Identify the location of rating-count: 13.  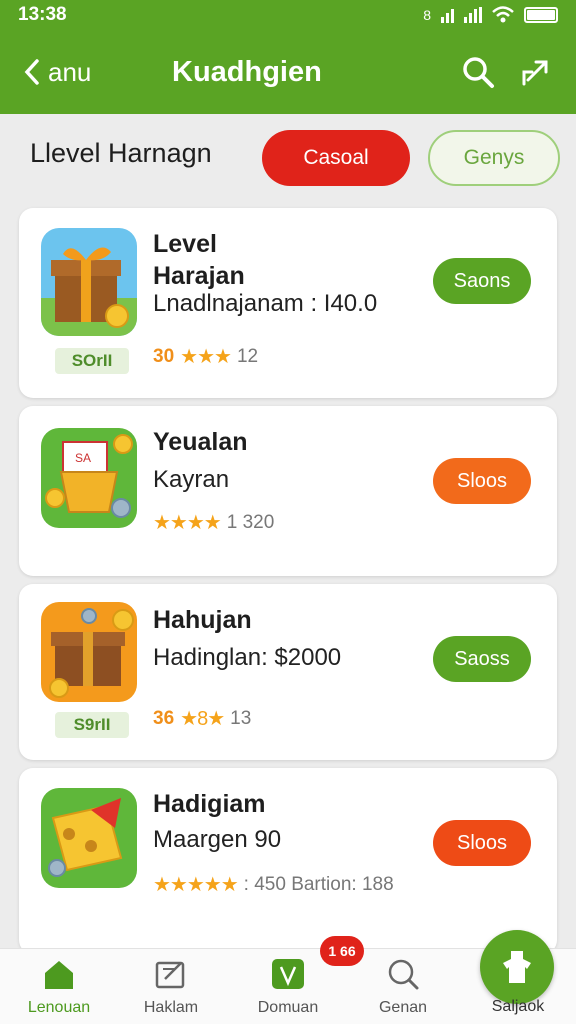
(241, 718).